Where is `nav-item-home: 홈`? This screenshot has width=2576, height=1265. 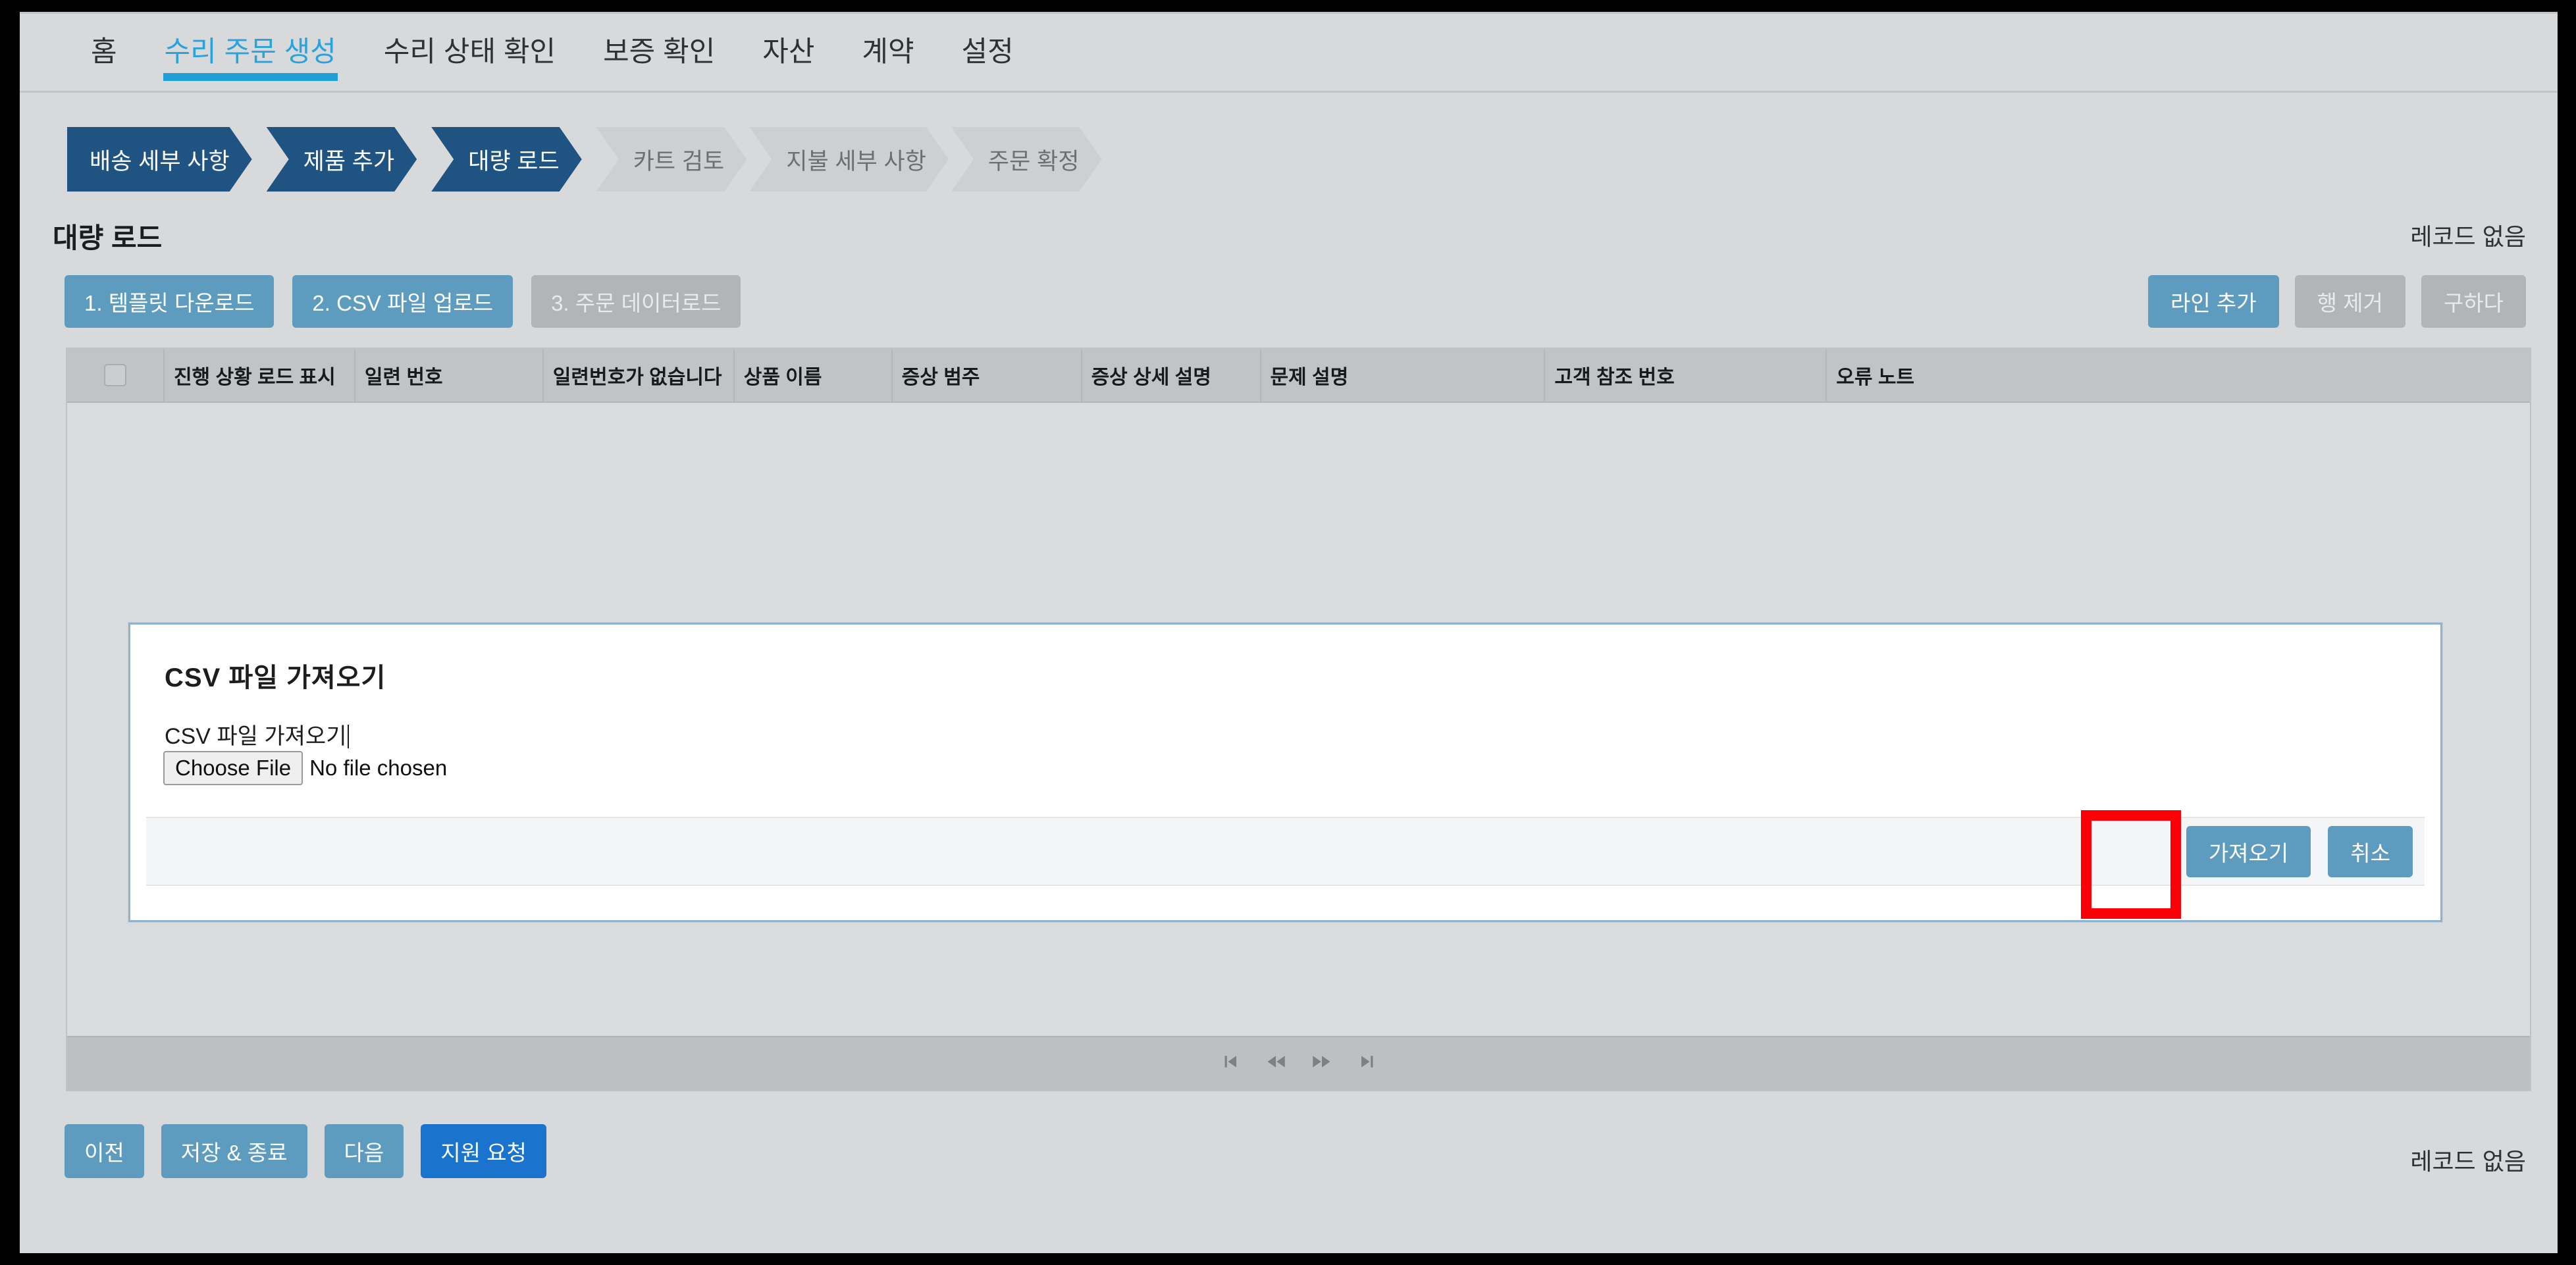 nav-item-home: 홈 is located at coordinates (104, 57).